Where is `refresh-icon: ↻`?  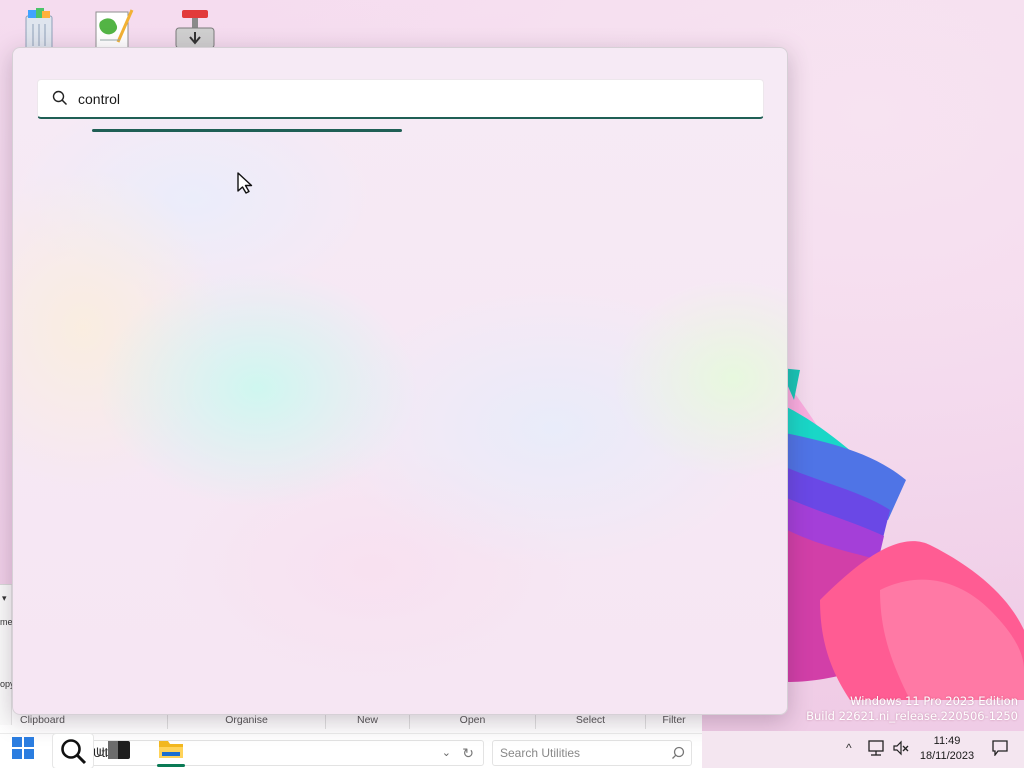
refresh-icon: ↻ is located at coordinates (468, 753).